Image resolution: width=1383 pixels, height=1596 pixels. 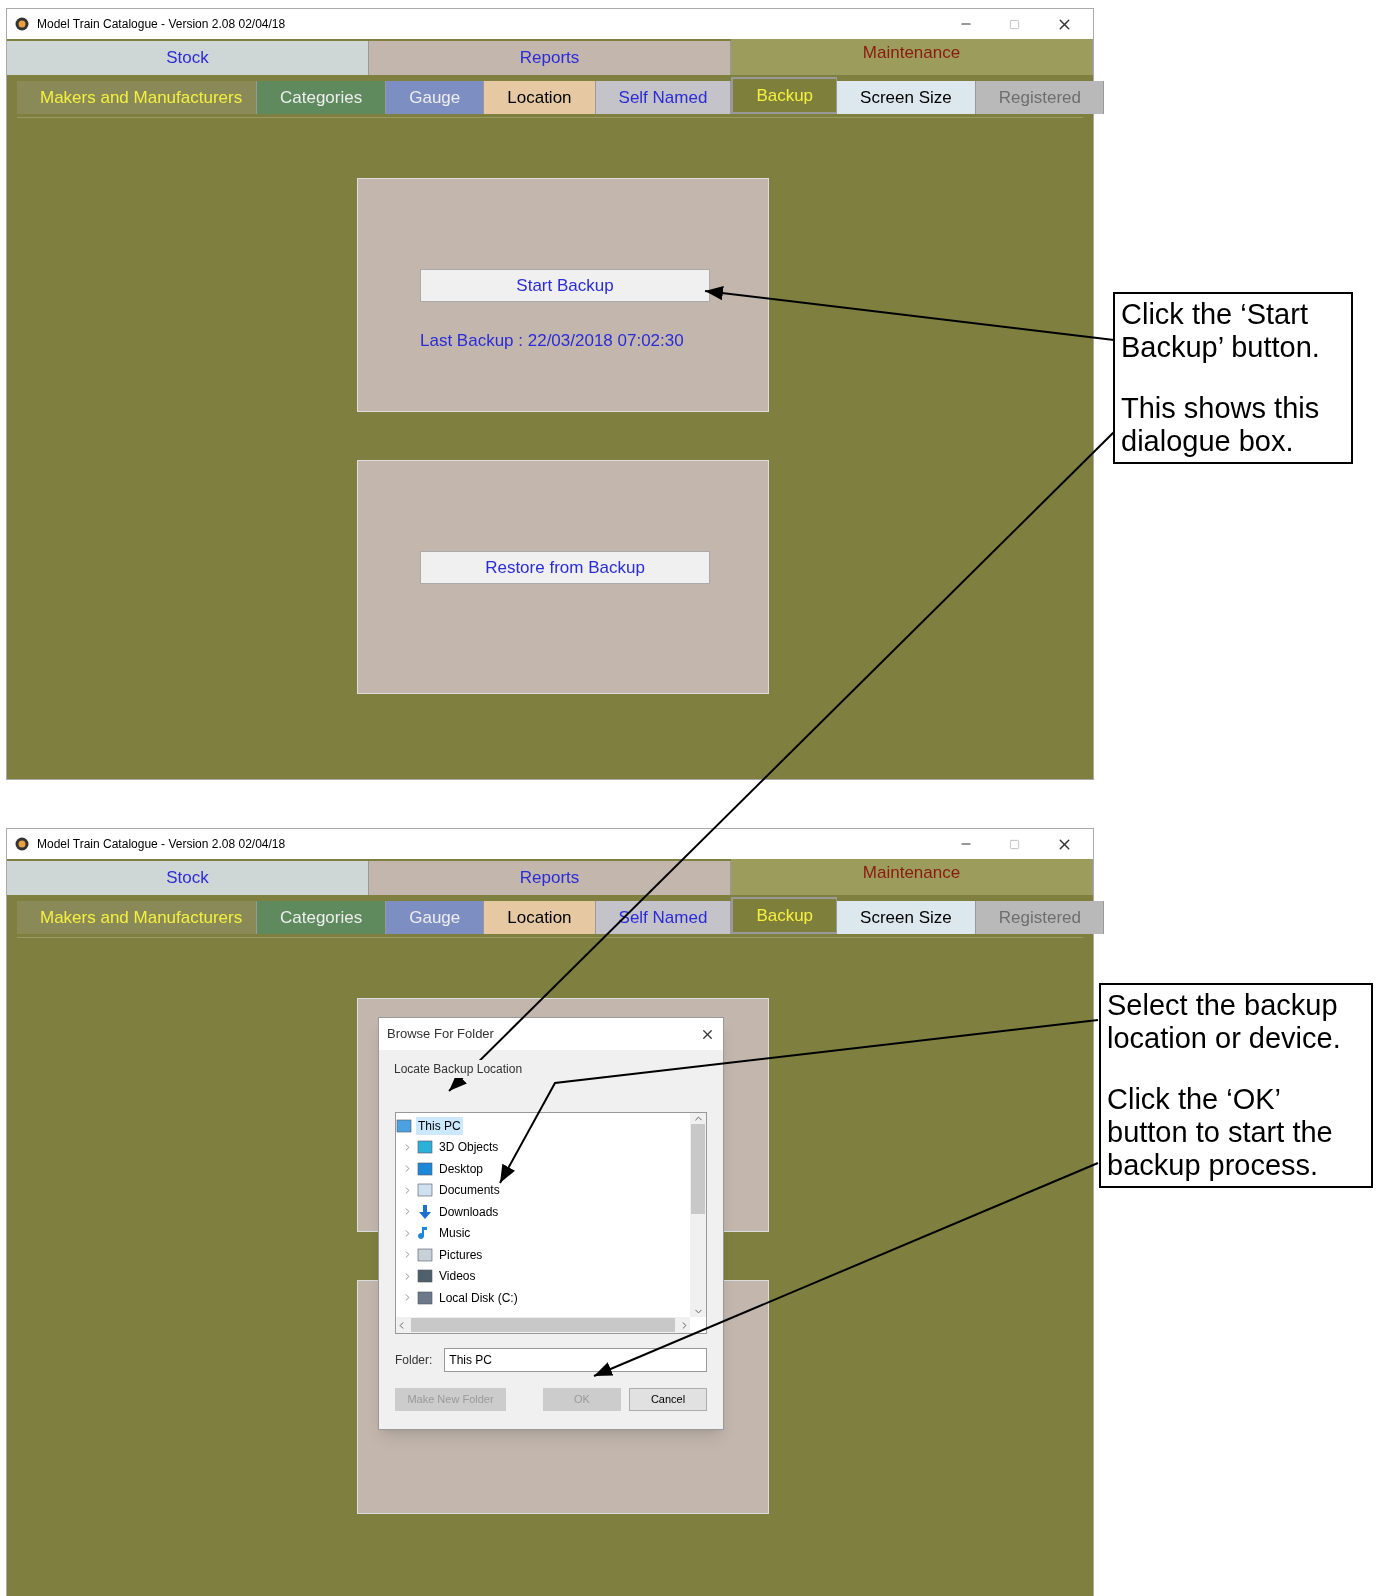 What do you see at coordinates (1220, 1132) in the screenshot?
I see `callout-text: Click the ‘OK’ button to start the backup process.` at bounding box center [1220, 1132].